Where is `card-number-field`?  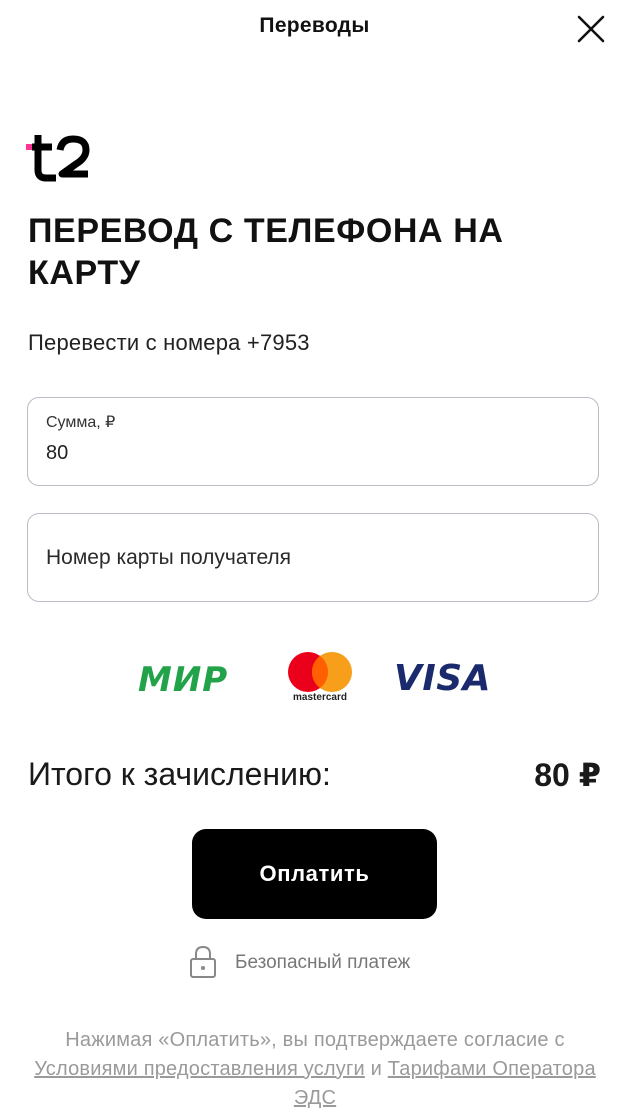 card-number-field is located at coordinates (313, 557).